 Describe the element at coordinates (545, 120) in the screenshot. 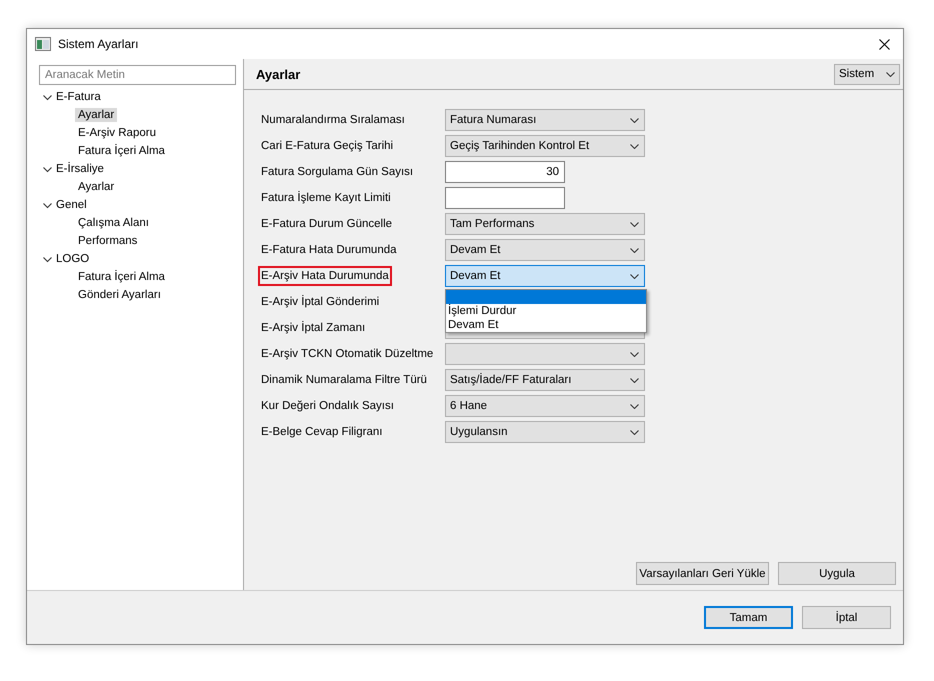

I see `dropdown: Fatura Numarası` at that location.